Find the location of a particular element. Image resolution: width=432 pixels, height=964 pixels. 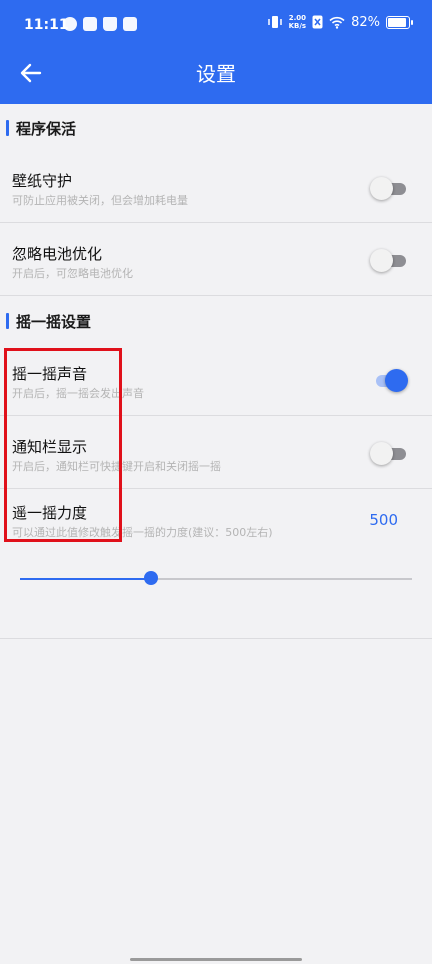

no-sim-icon is located at coordinates (317, 22).